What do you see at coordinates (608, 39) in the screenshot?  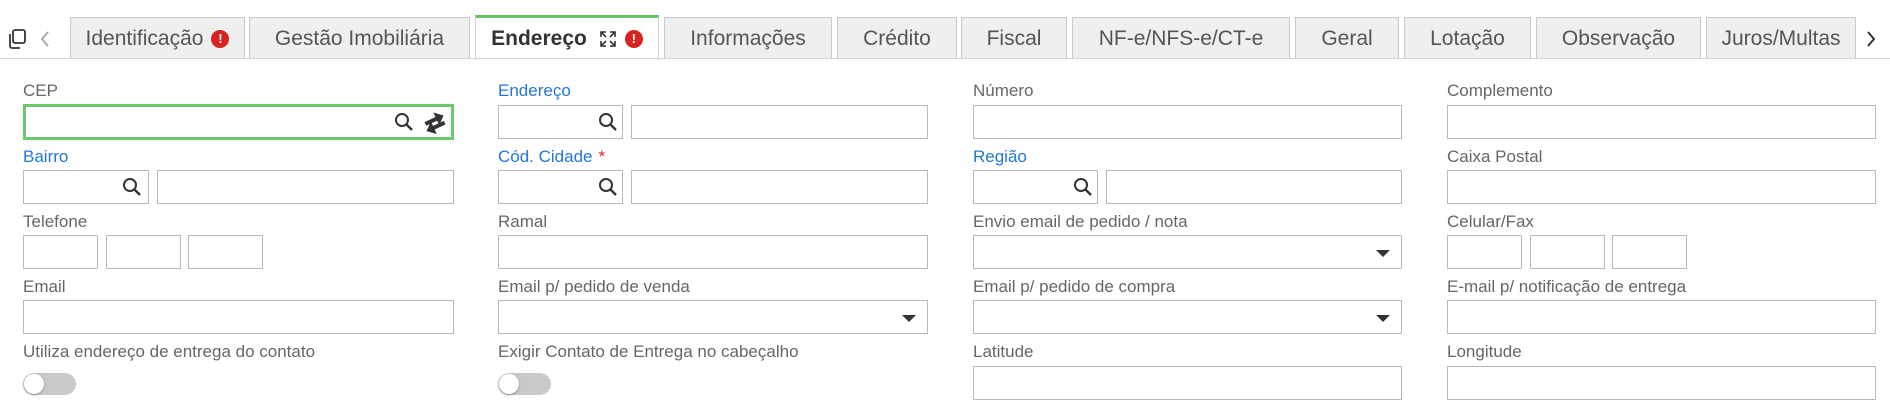 I see `expand-icon` at bounding box center [608, 39].